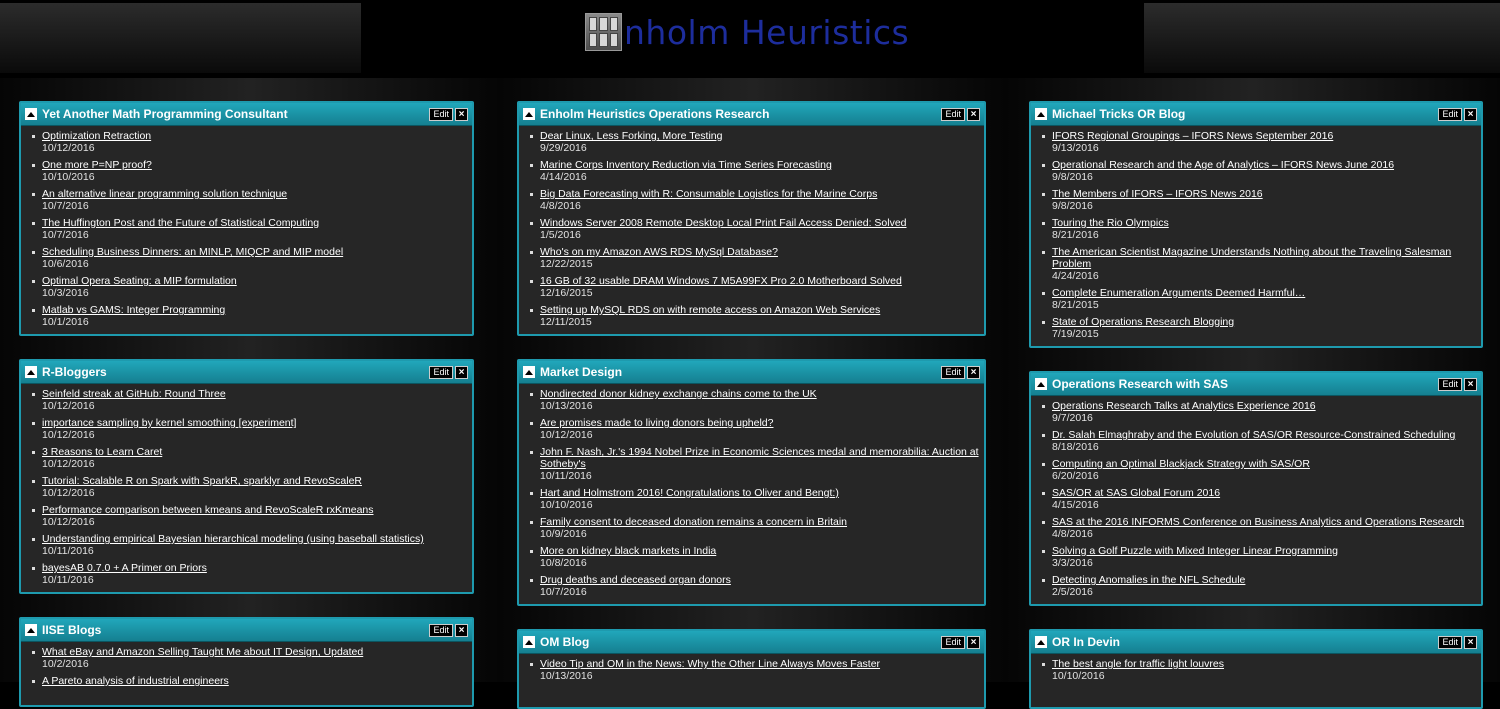 This screenshot has height=709, width=1500. Describe the element at coordinates (747, 32) in the screenshot. I see `site-logo: nholm Heuristics` at that location.